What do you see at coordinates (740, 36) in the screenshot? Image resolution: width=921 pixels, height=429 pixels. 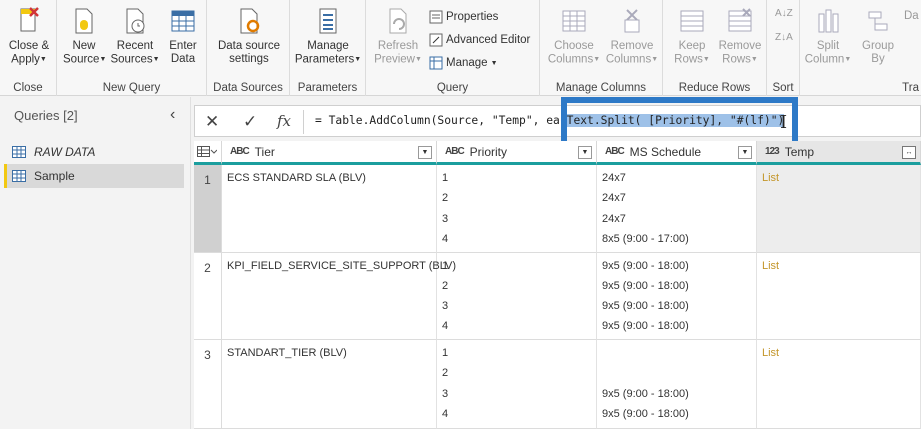 I see `remove-rows-button: Remove Rows▼` at bounding box center [740, 36].